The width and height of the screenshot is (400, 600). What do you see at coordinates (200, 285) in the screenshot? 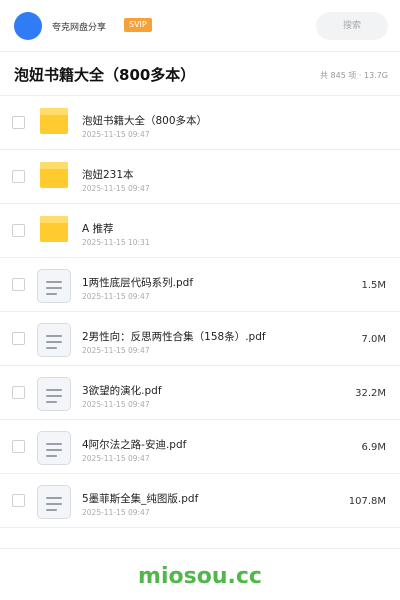
I see `list-item: 1两性底层代码系列.pdf 2025-11-15 09:47 1.5M` at bounding box center [200, 285].